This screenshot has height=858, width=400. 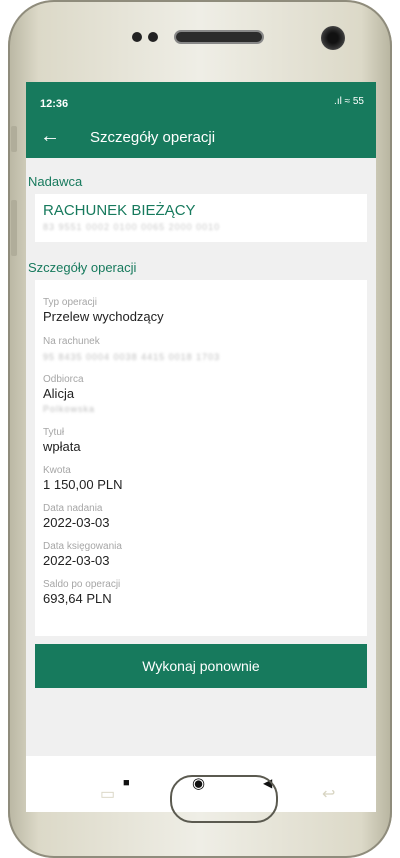 What do you see at coordinates (62, 446) in the screenshot?
I see `title-value: wpłata` at bounding box center [62, 446].